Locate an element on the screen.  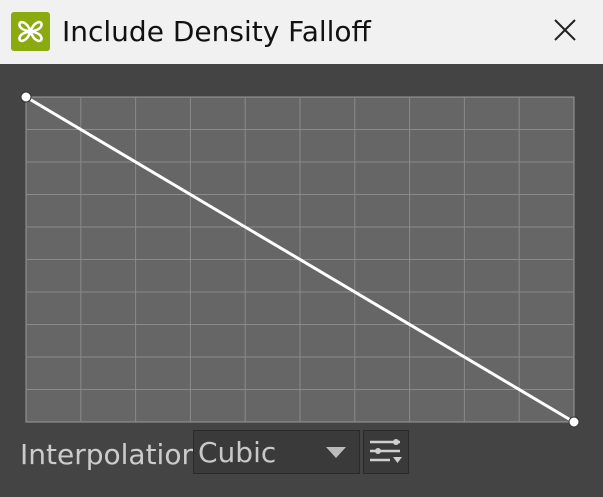
sliders-settings-icon is located at coordinates (386, 451).